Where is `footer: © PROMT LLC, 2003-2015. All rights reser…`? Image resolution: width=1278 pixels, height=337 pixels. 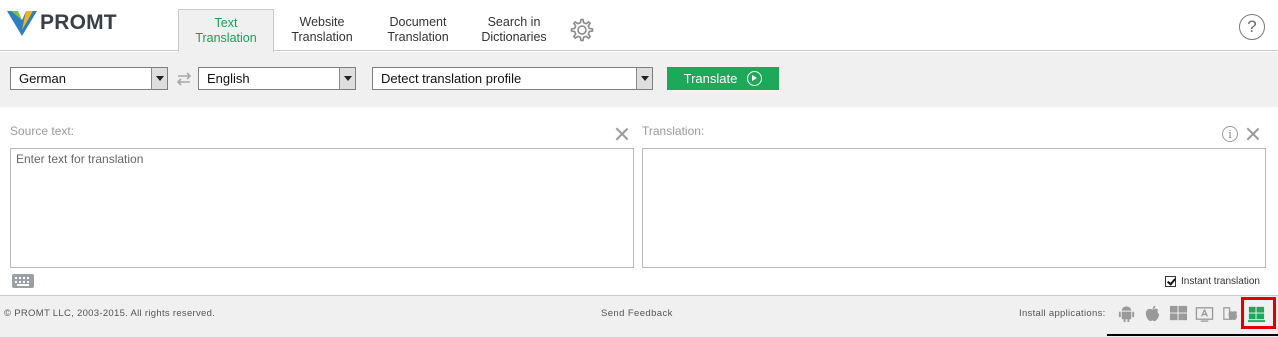 footer: © PROMT LLC, 2003-2015. All rights reser… is located at coordinates (639, 316).